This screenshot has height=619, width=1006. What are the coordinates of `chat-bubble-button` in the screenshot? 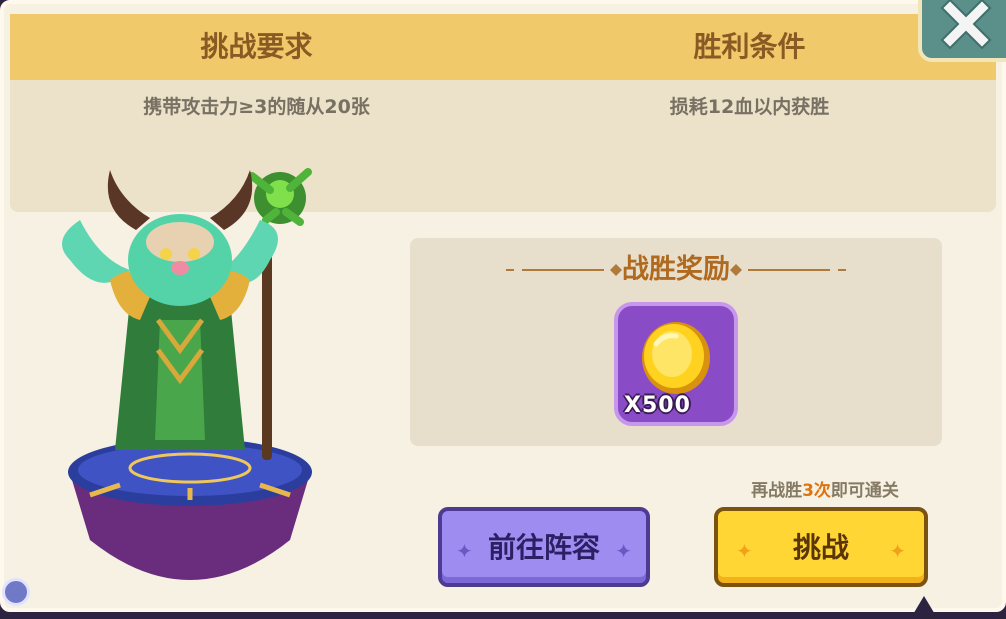 It's located at (16, 592).